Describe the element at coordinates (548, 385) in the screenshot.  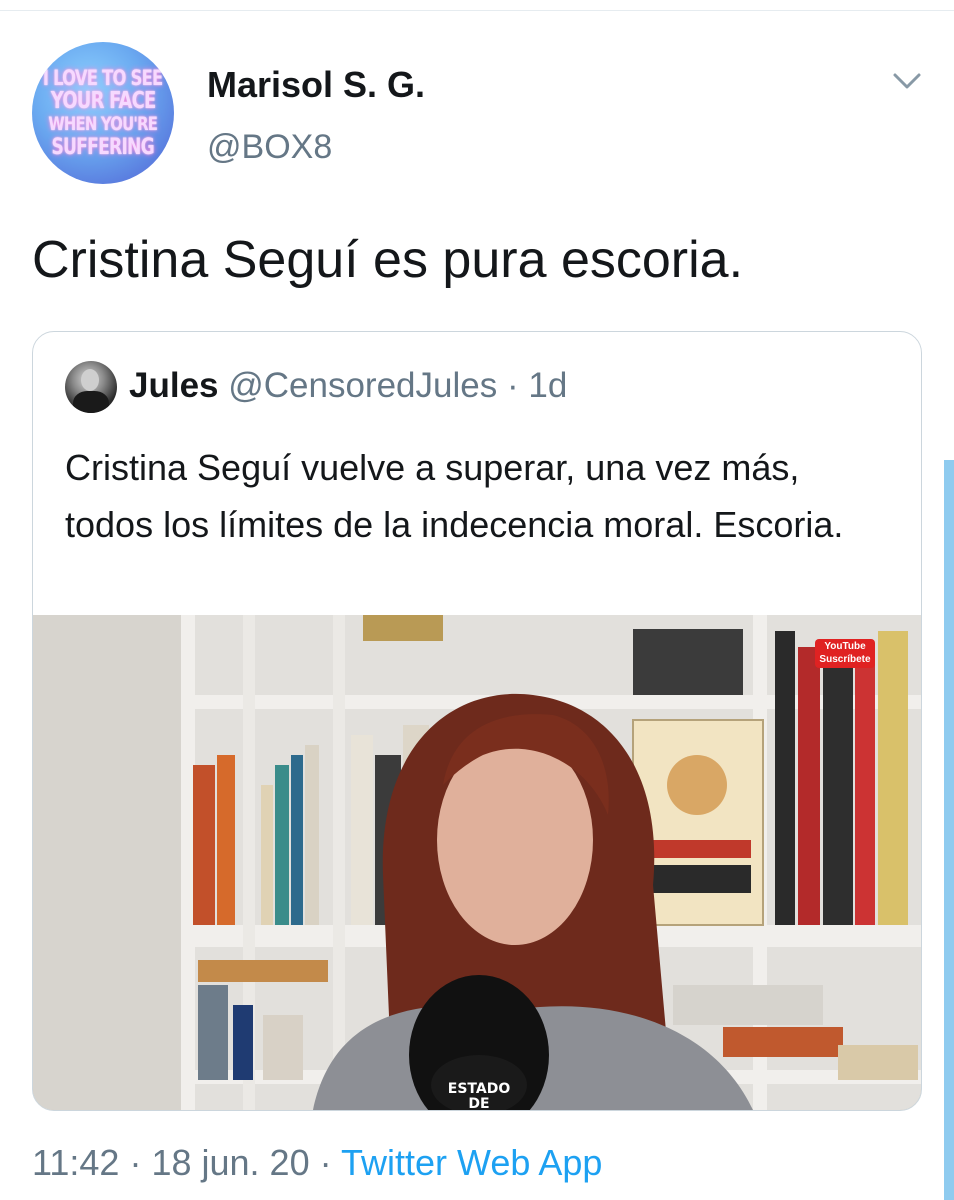
I see `quoted-tweet-age: 1d` at that location.